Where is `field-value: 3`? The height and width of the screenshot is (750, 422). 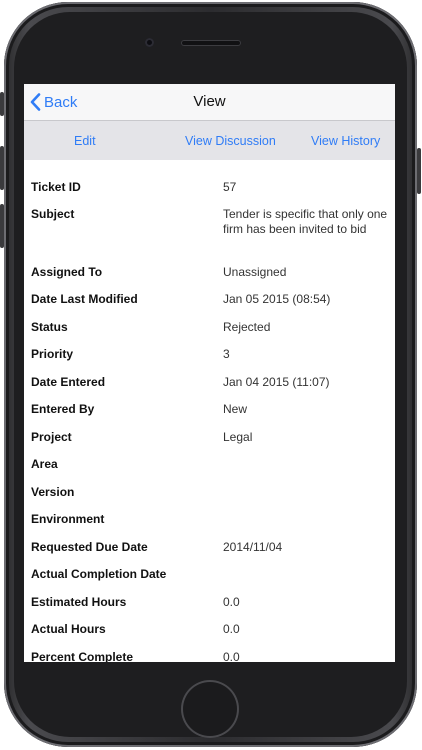 field-value: 3 is located at coordinates (226, 354).